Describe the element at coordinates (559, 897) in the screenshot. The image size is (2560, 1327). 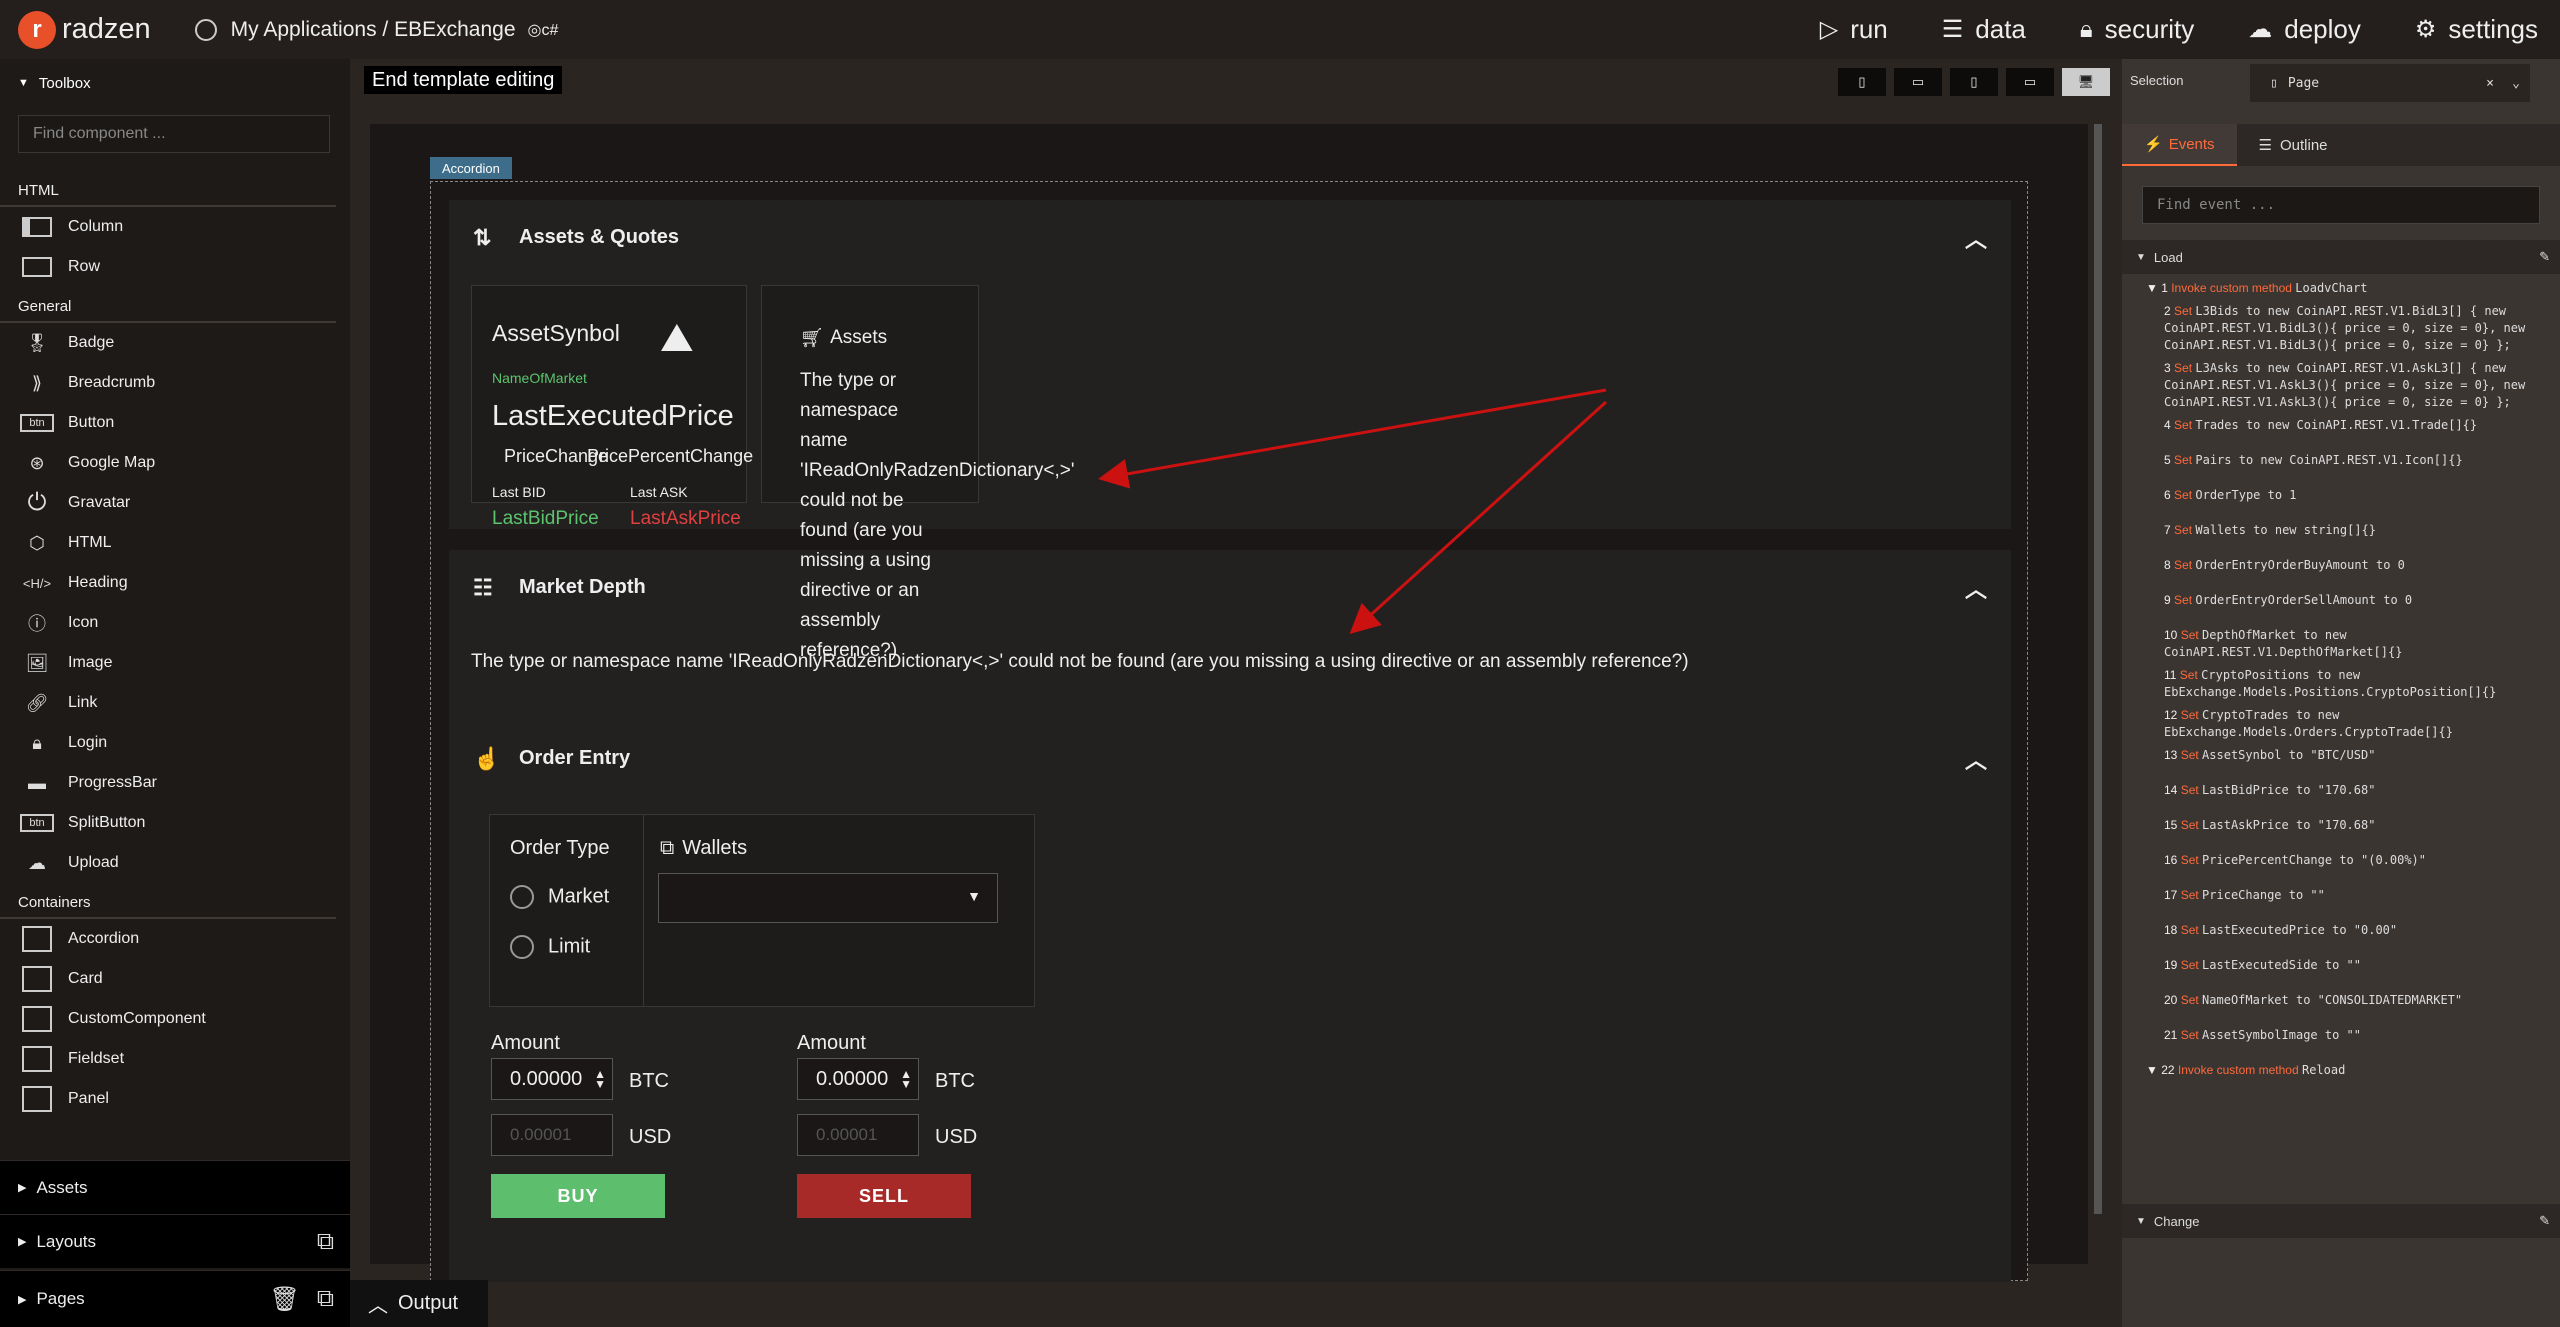
I see `radio-market: Market` at that location.